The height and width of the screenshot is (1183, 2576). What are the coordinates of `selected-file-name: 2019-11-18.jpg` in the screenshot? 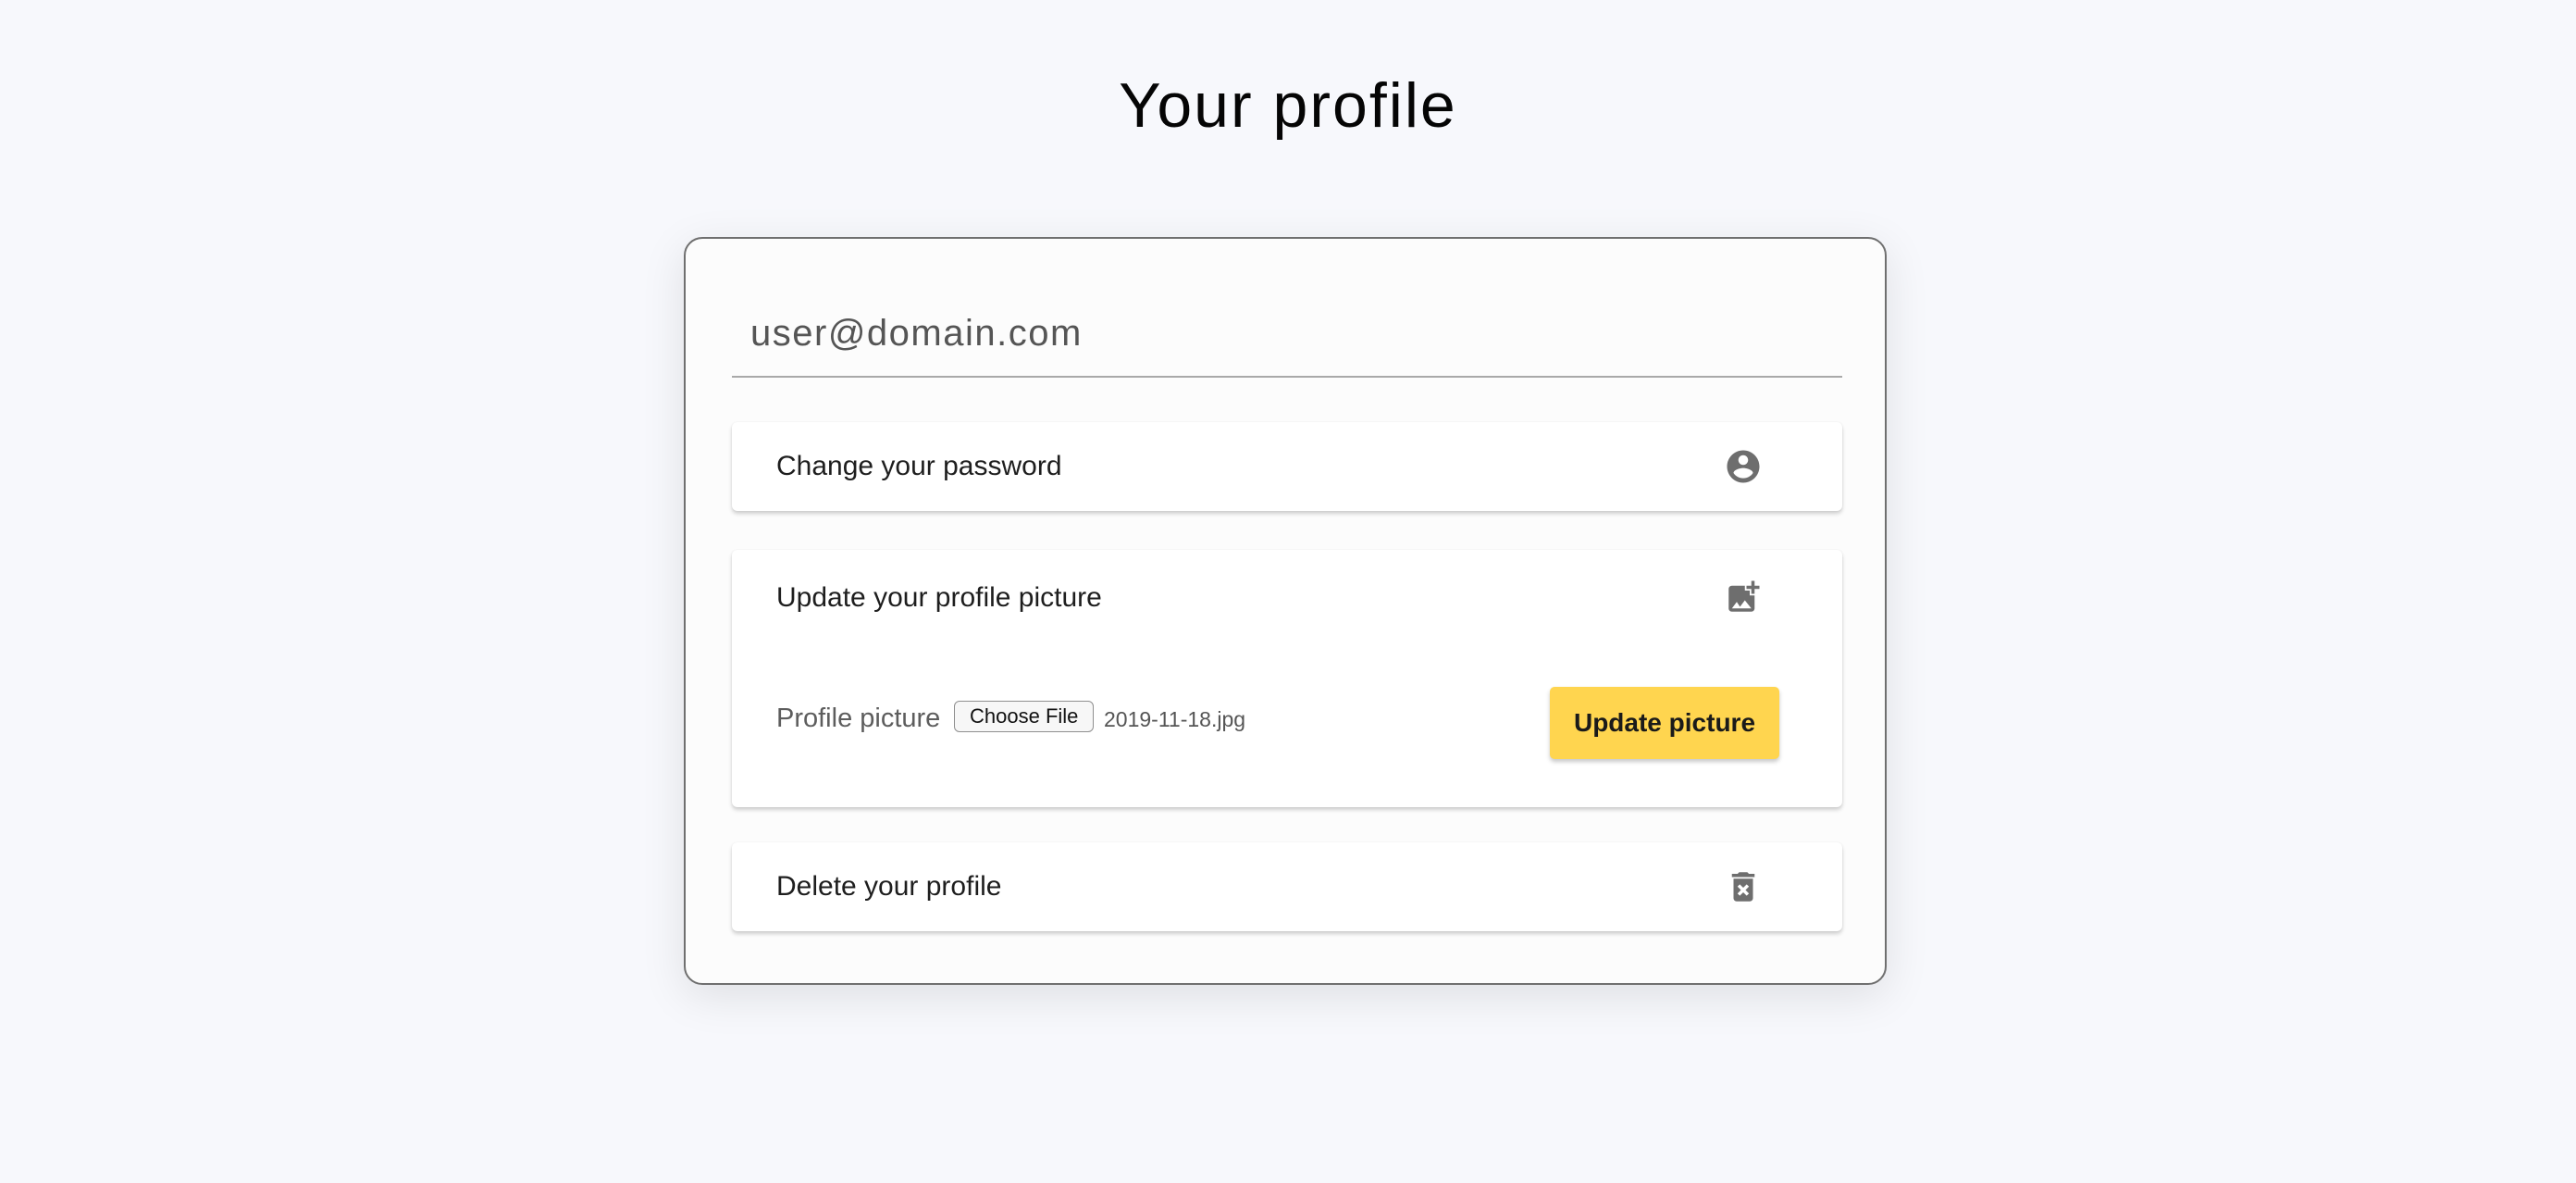 It's located at (1175, 719).